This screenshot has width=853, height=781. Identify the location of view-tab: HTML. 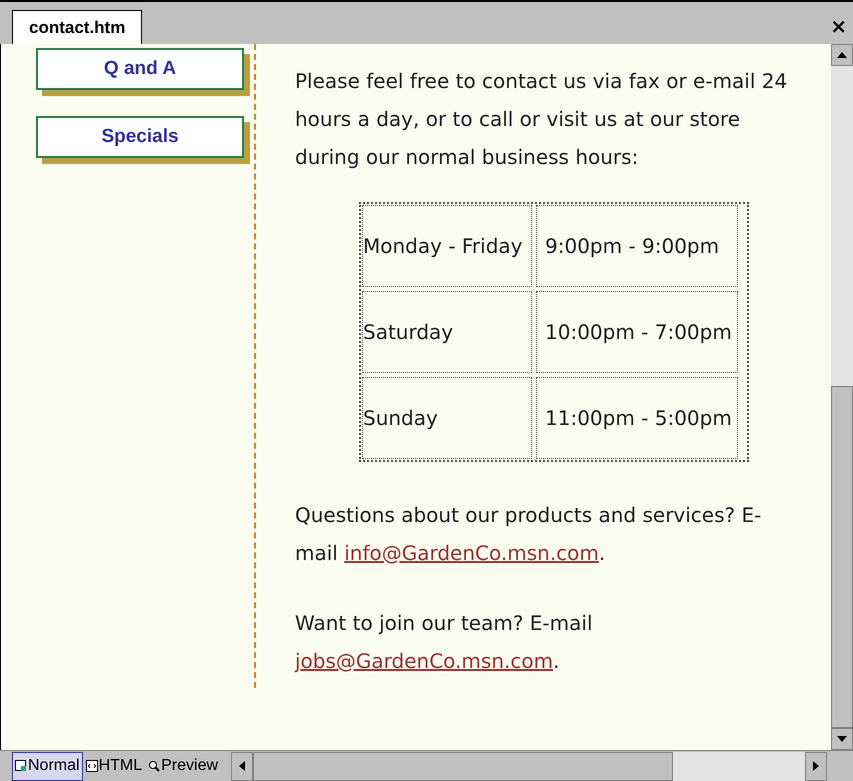
(114, 766).